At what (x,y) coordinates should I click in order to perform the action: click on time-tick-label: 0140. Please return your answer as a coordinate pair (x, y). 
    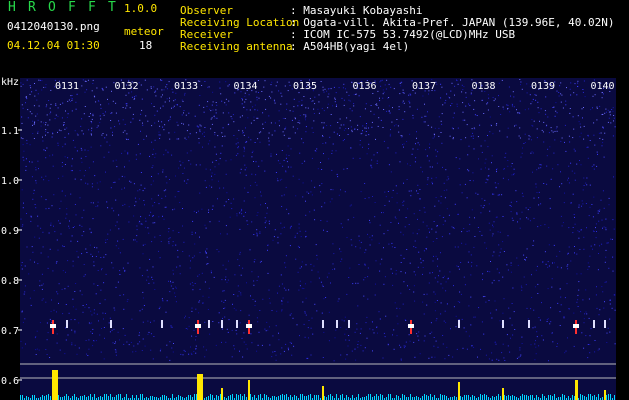
    Looking at the image, I should click on (602, 86).